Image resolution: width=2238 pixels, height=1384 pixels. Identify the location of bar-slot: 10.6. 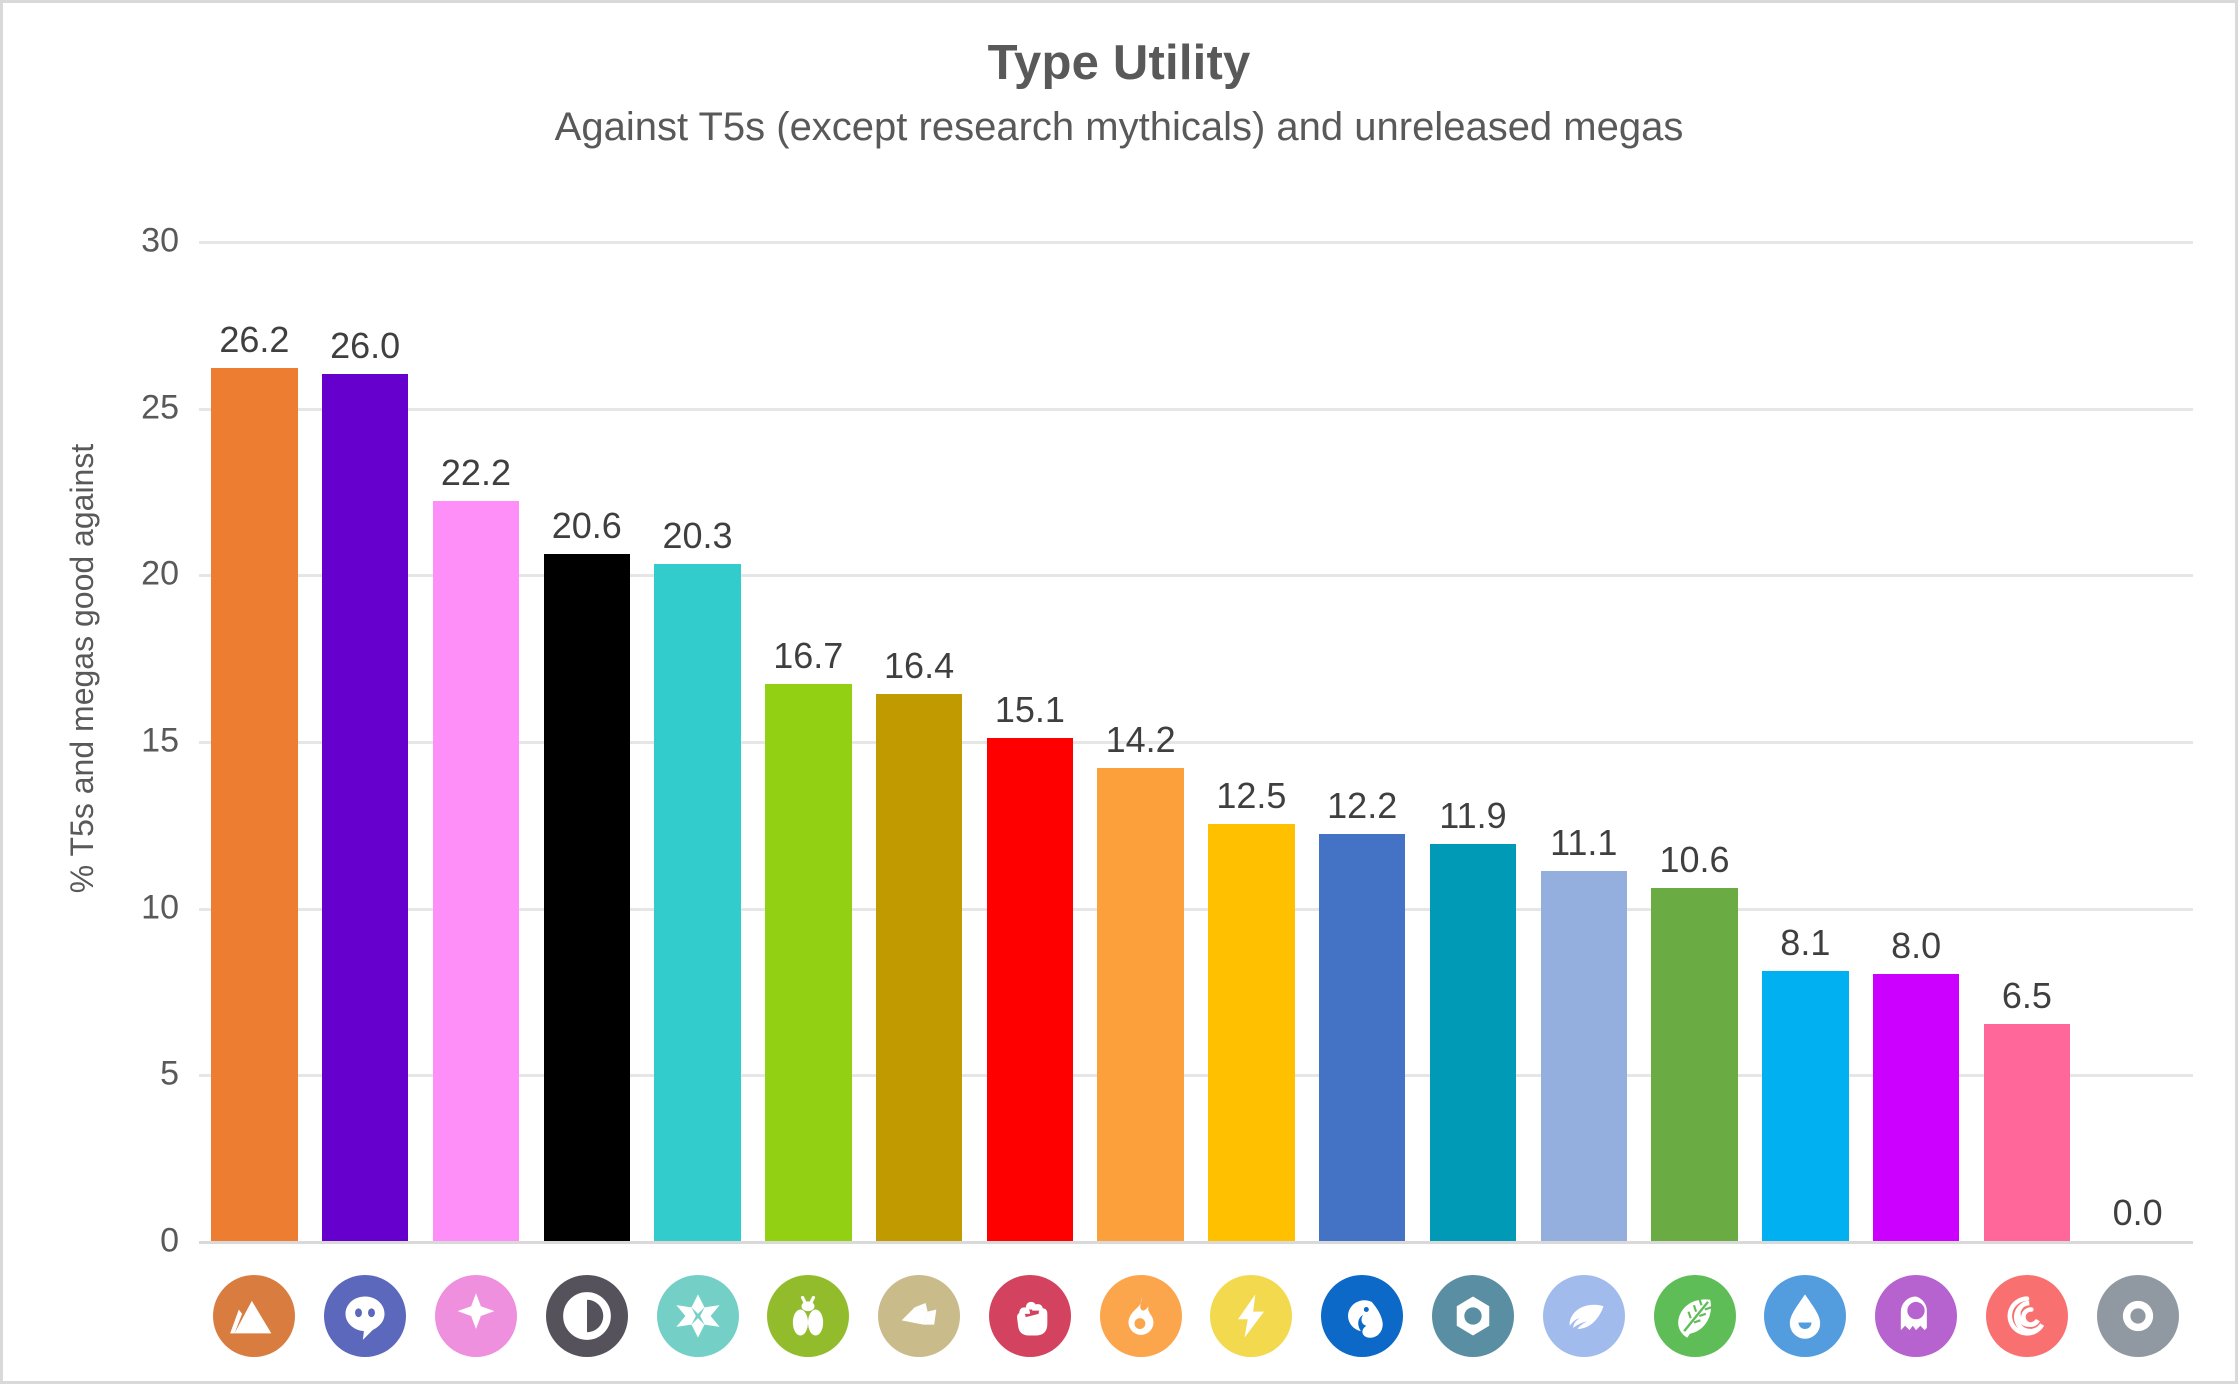
(1694, 741).